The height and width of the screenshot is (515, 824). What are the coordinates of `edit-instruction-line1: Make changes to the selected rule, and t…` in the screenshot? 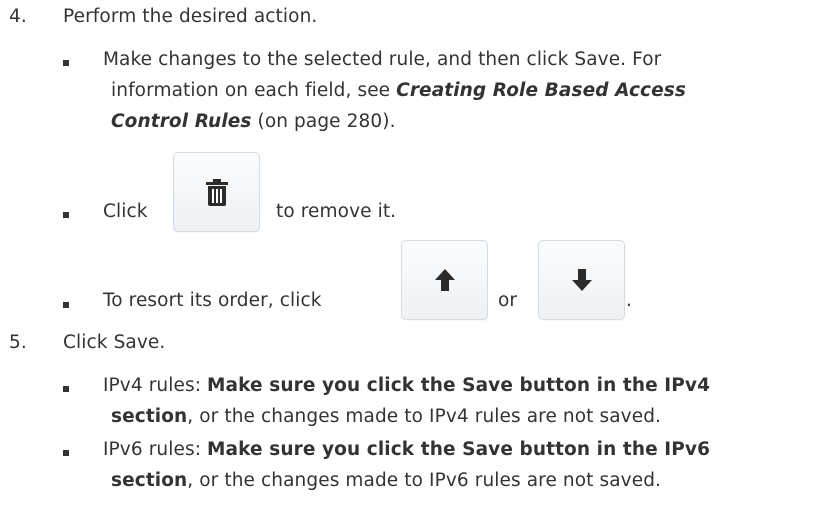 It's located at (382, 59).